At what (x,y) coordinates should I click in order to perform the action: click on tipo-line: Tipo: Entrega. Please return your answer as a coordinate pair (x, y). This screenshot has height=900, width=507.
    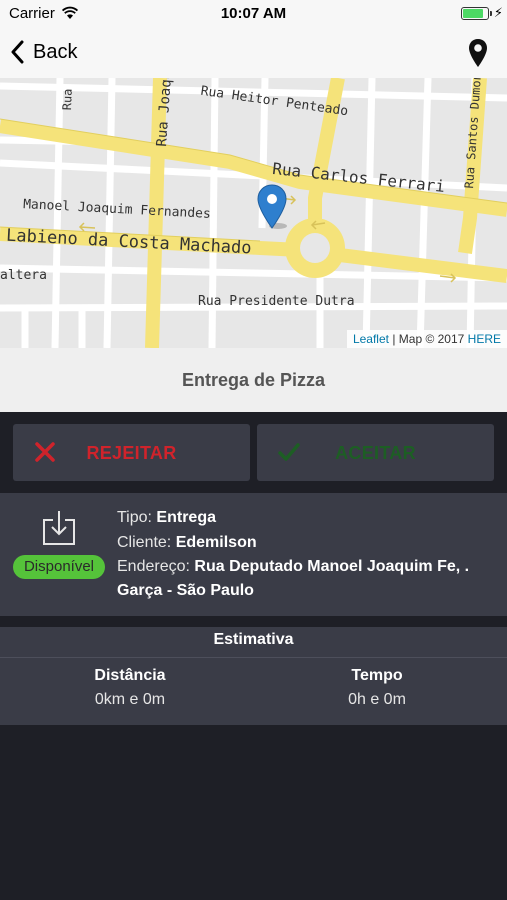
    Looking at the image, I should click on (166, 518).